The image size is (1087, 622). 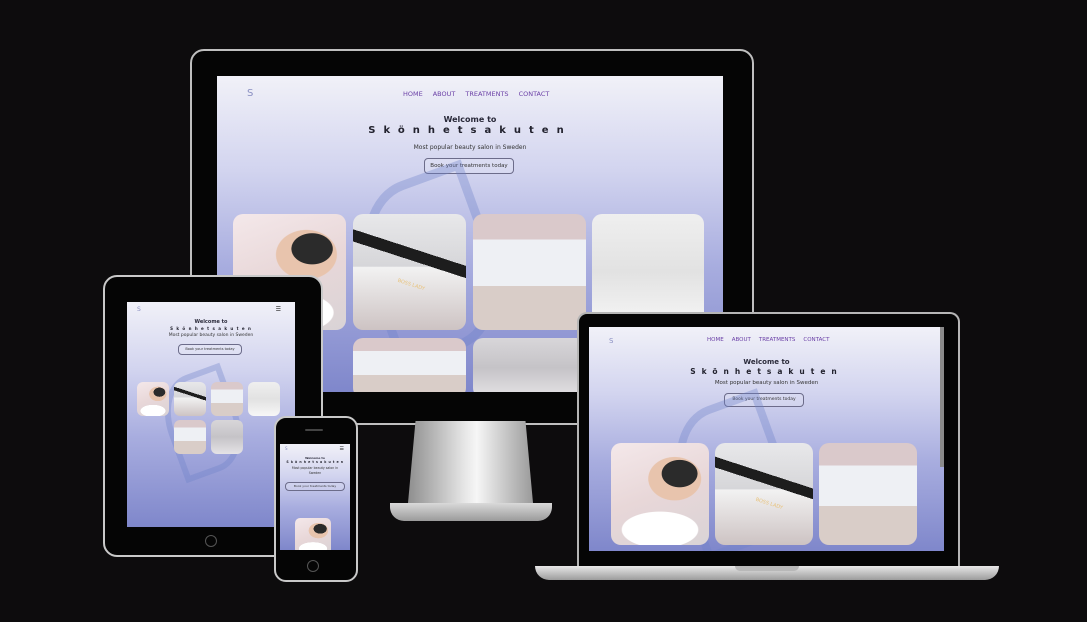 I want to click on photo-salon-chairs-tablet, so click(x=227, y=437).